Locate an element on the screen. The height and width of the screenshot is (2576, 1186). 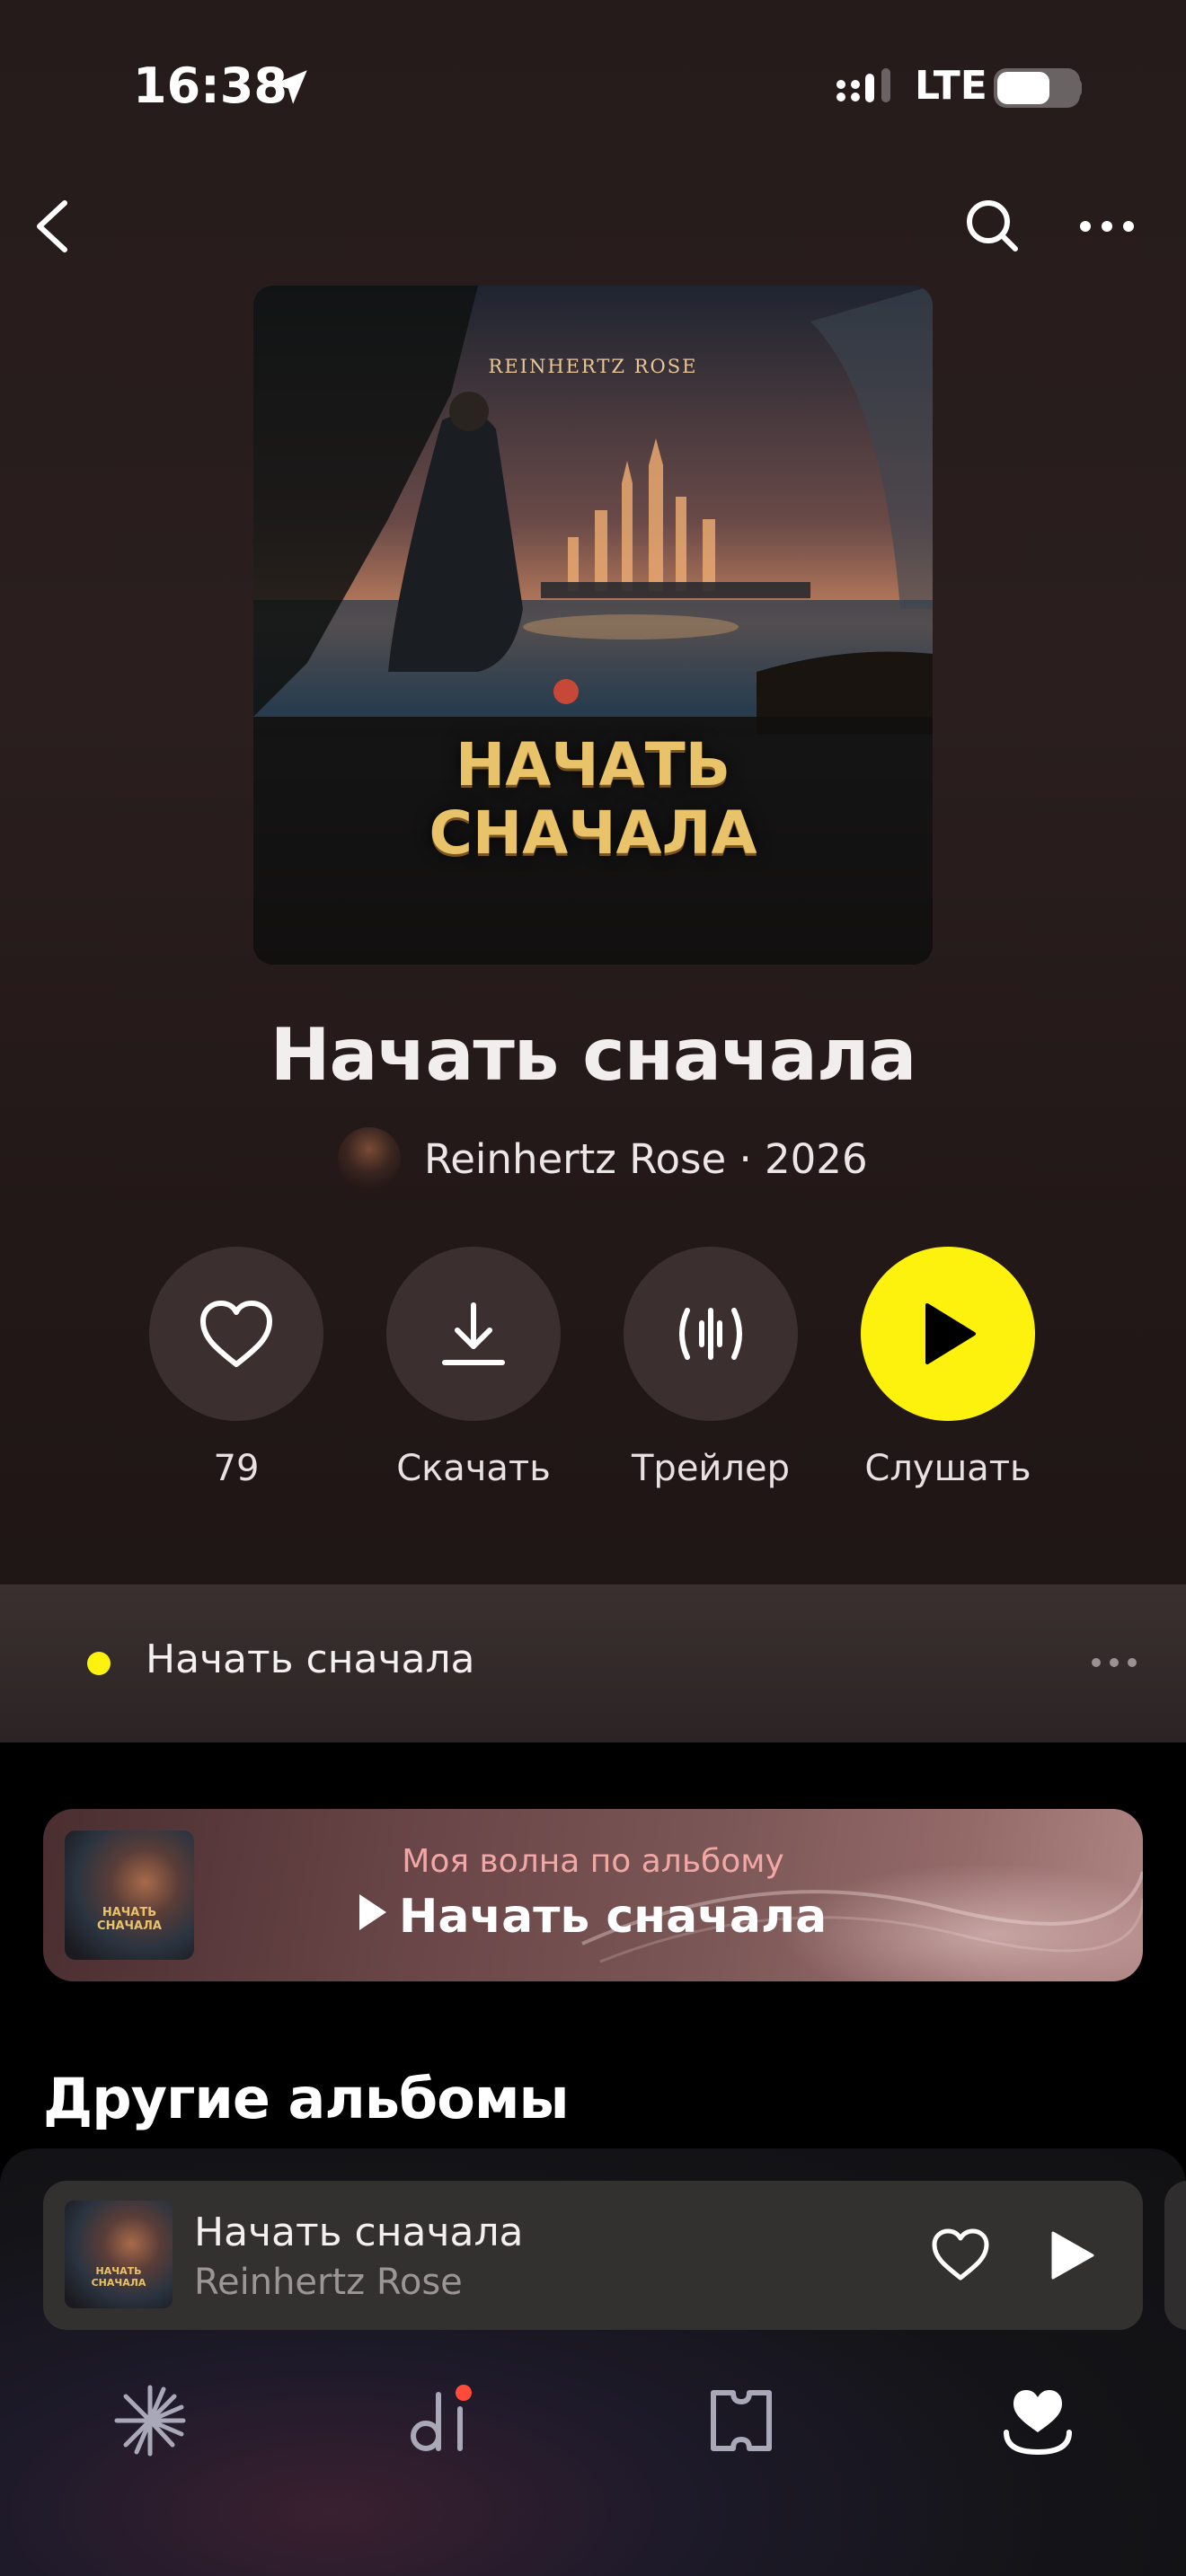
location-arrow-icon is located at coordinates (290, 87).